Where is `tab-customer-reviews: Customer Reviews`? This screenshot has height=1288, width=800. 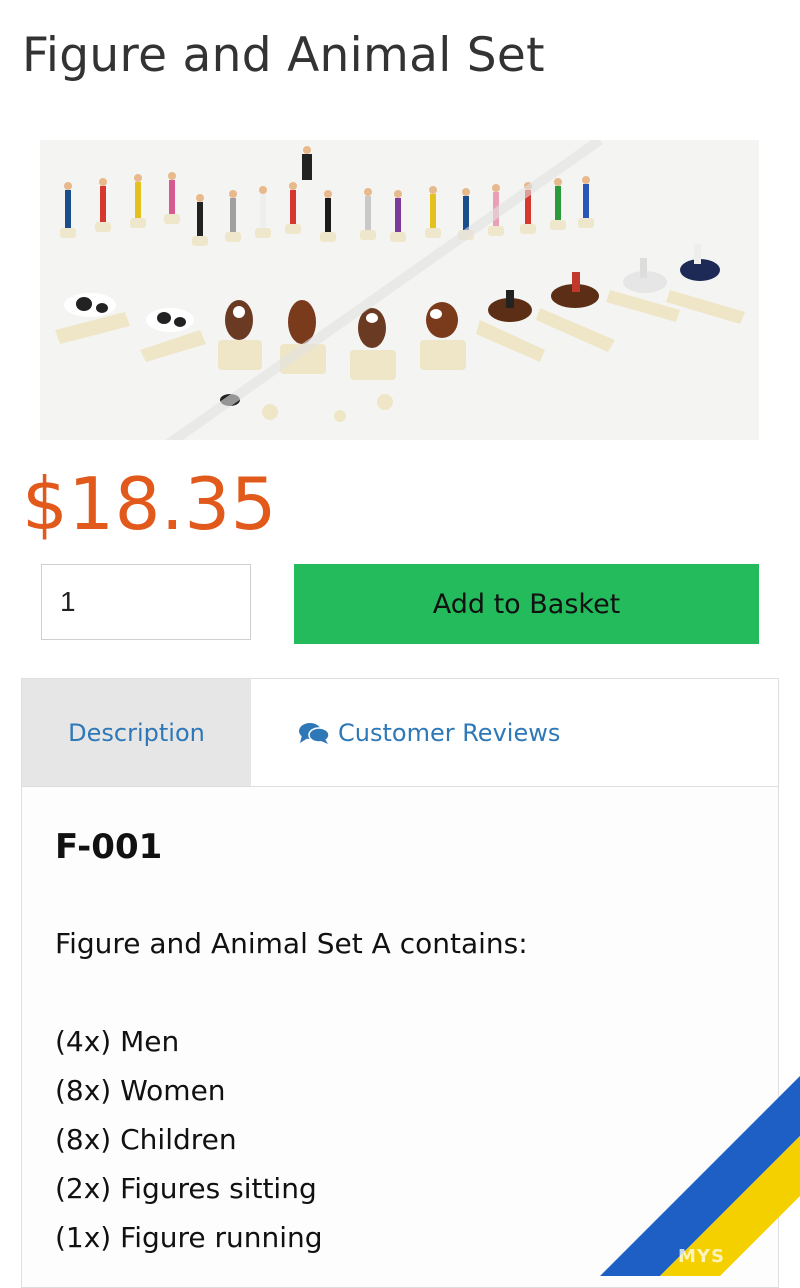 tab-customer-reviews: Customer Reviews is located at coordinates (429, 732).